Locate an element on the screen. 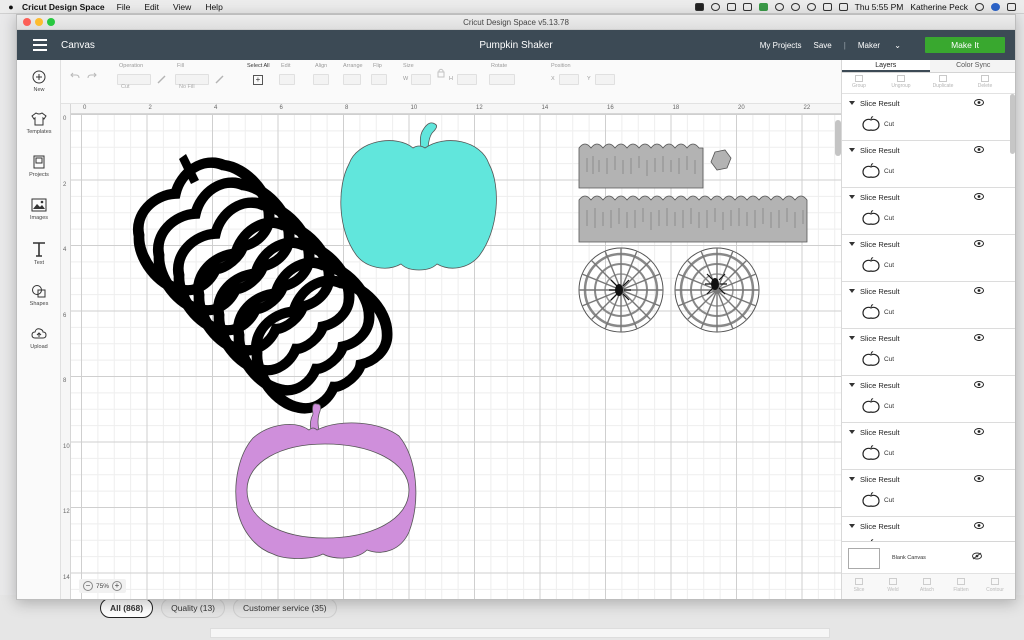  select-all-button: + is located at coordinates (258, 80).